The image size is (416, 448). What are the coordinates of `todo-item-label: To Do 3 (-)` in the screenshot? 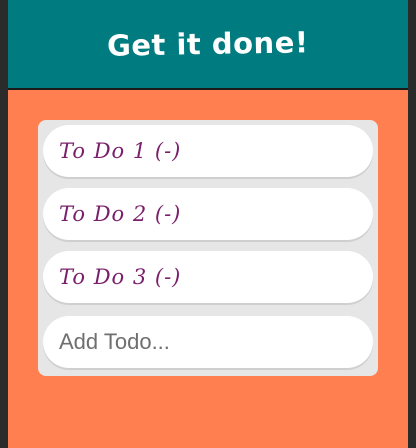 It's located at (120, 277).